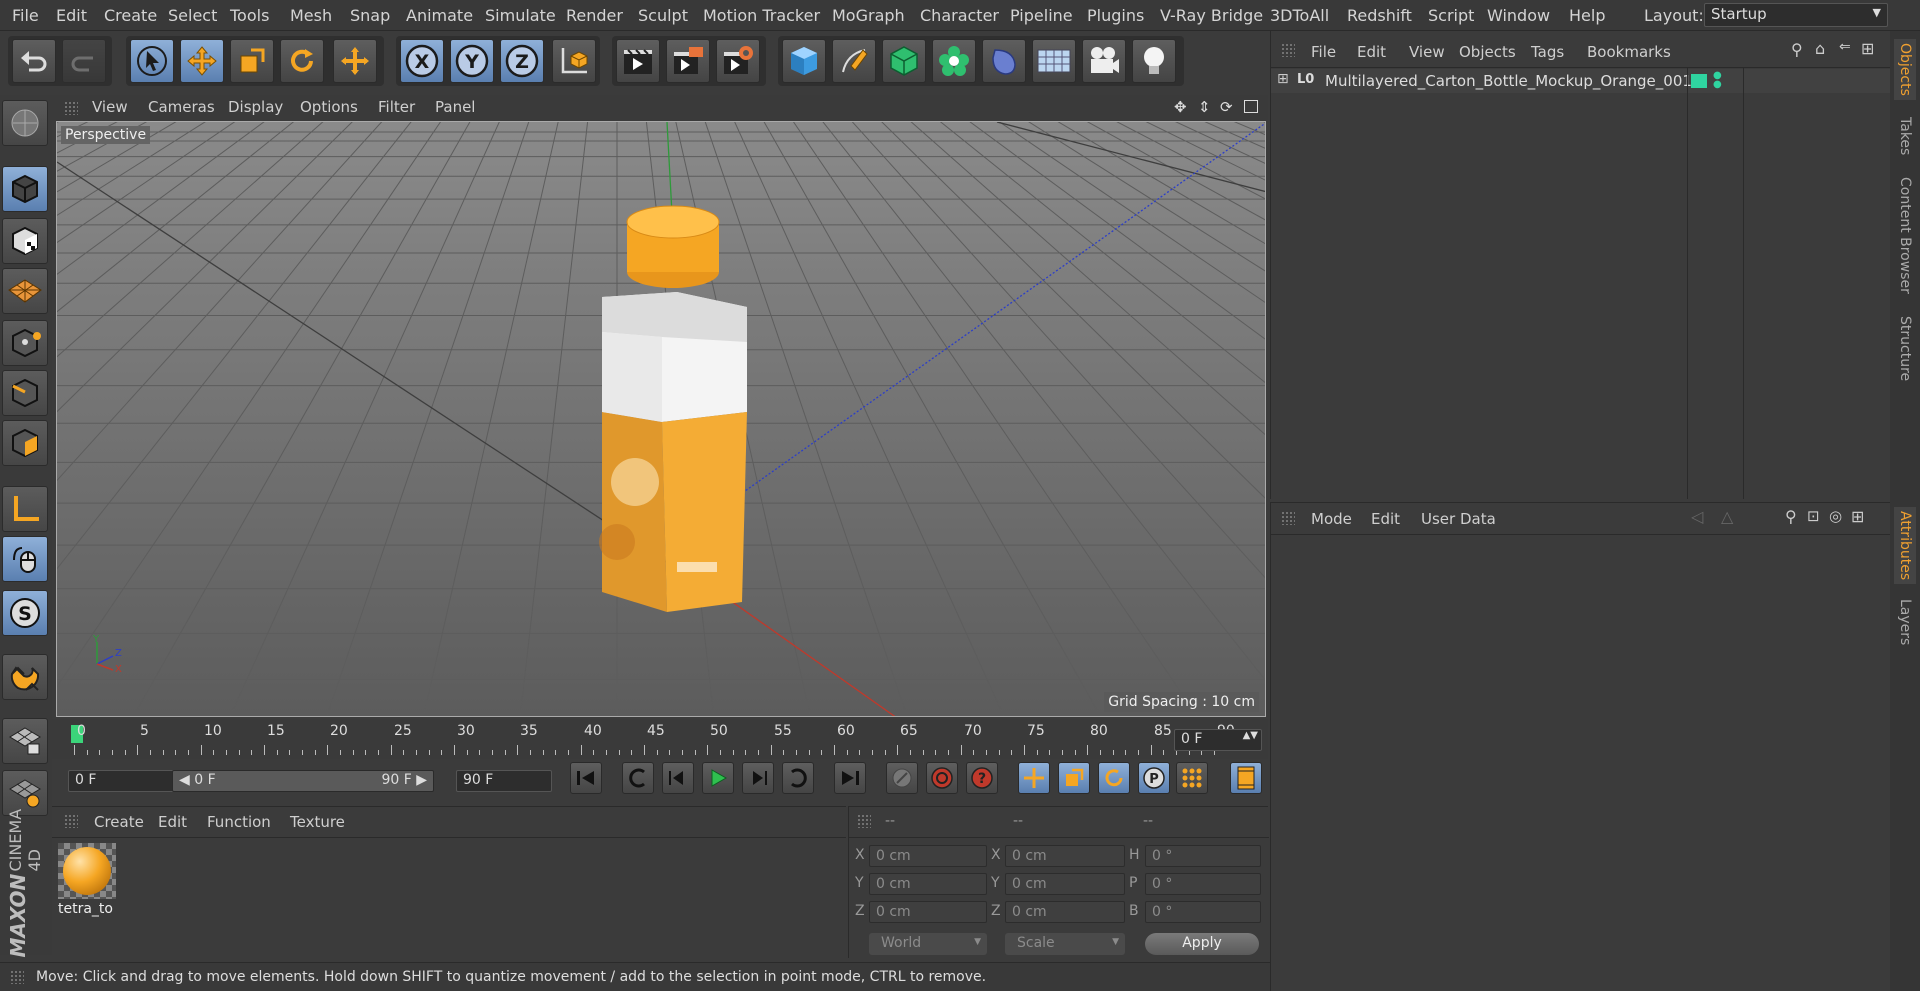  I want to click on timeline-window-icon, so click(1246, 778).